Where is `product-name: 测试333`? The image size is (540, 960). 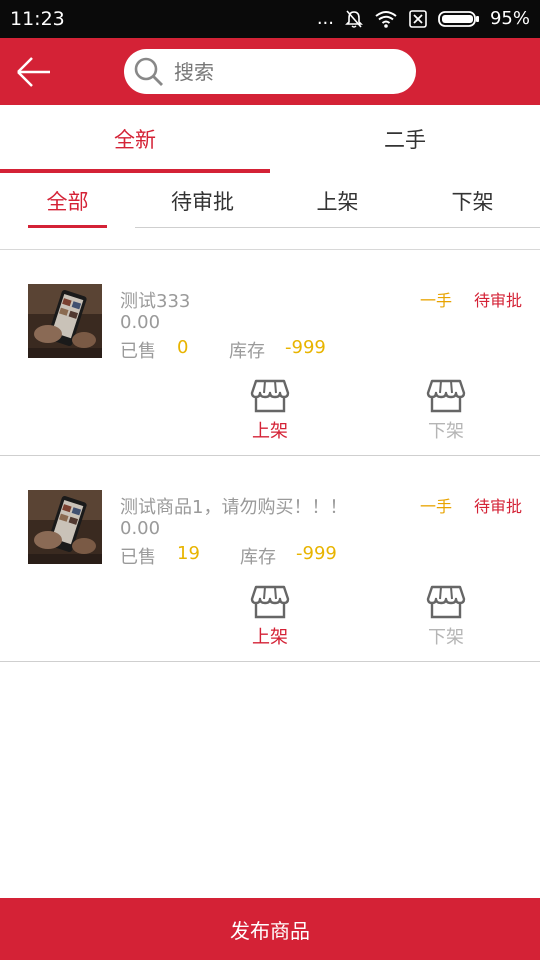
product-name: 测试333 is located at coordinates (155, 301).